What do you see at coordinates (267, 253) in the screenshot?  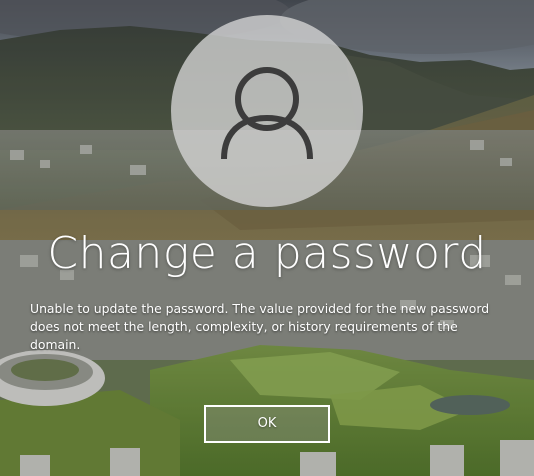 I see `page-title: Change a password` at bounding box center [267, 253].